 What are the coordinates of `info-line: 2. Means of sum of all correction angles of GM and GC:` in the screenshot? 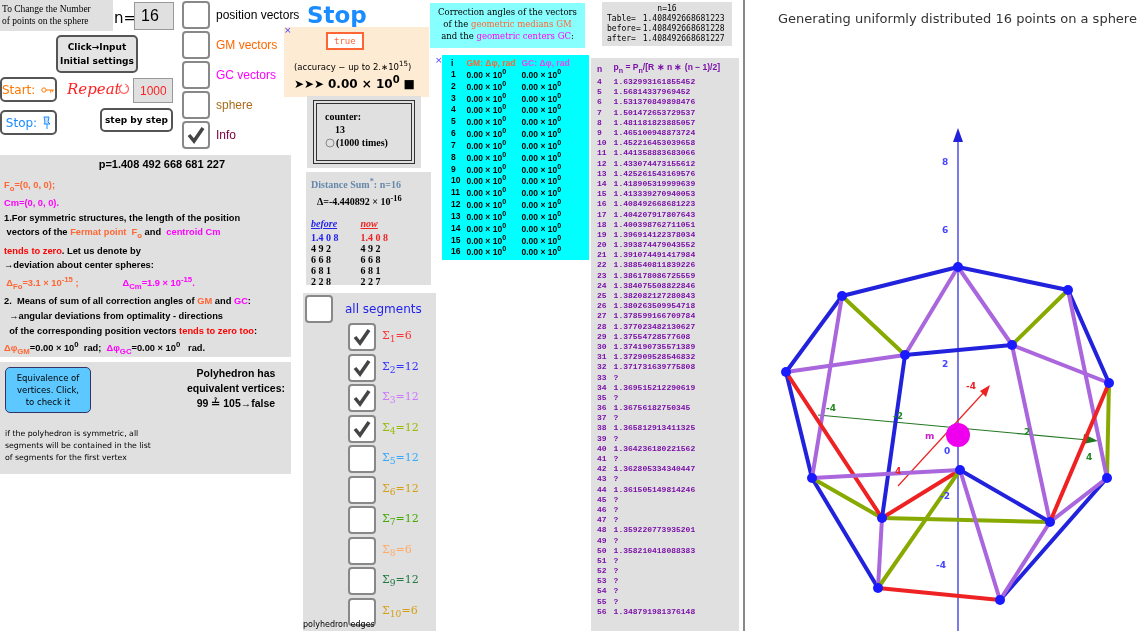 It's located at (128, 302).